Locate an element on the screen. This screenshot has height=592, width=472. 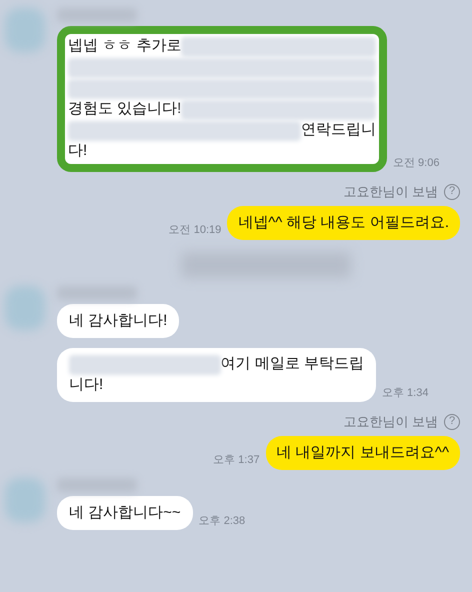
message-time: 오전 9:06 is located at coordinates (416, 163).